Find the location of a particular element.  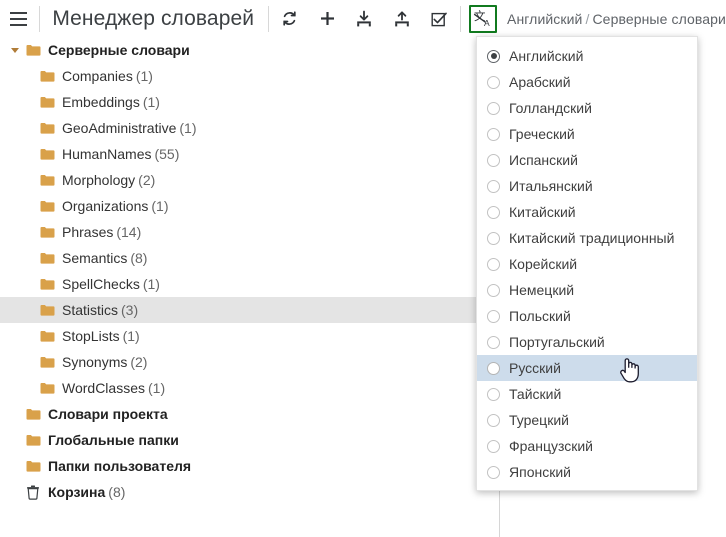

checkbox-checked-icon is located at coordinates (438, 19).